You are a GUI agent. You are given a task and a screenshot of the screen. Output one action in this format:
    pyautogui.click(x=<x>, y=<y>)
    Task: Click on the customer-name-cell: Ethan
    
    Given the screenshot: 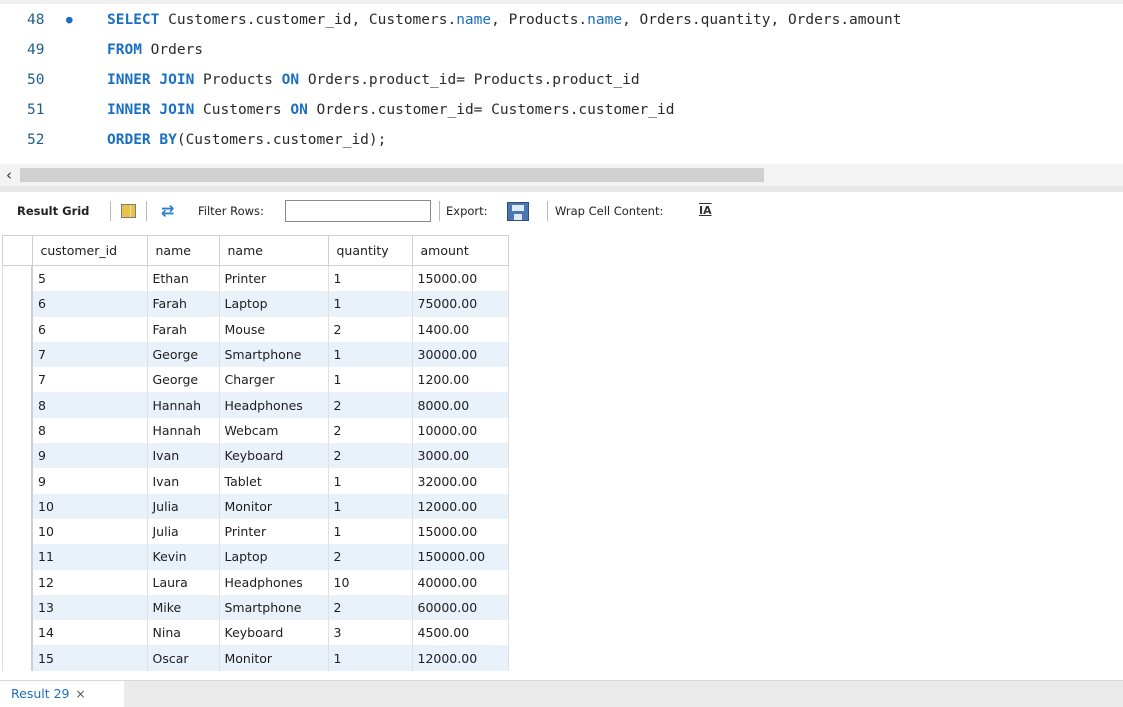 What is the action you would take?
    pyautogui.click(x=183, y=278)
    